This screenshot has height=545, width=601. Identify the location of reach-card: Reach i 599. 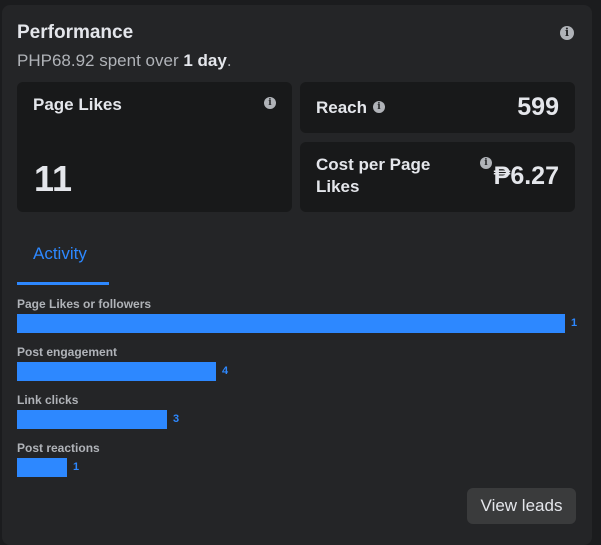
(437, 107).